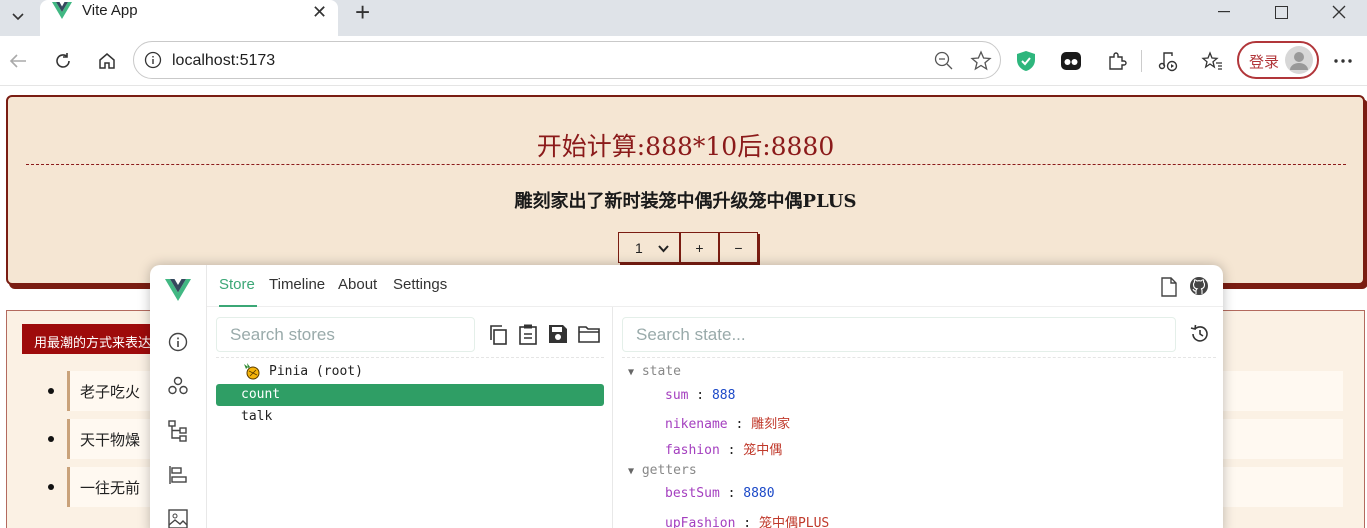 Image resolution: width=1367 pixels, height=528 pixels. Describe the element at coordinates (661, 371) in the screenshot. I see `section-label: state` at that location.